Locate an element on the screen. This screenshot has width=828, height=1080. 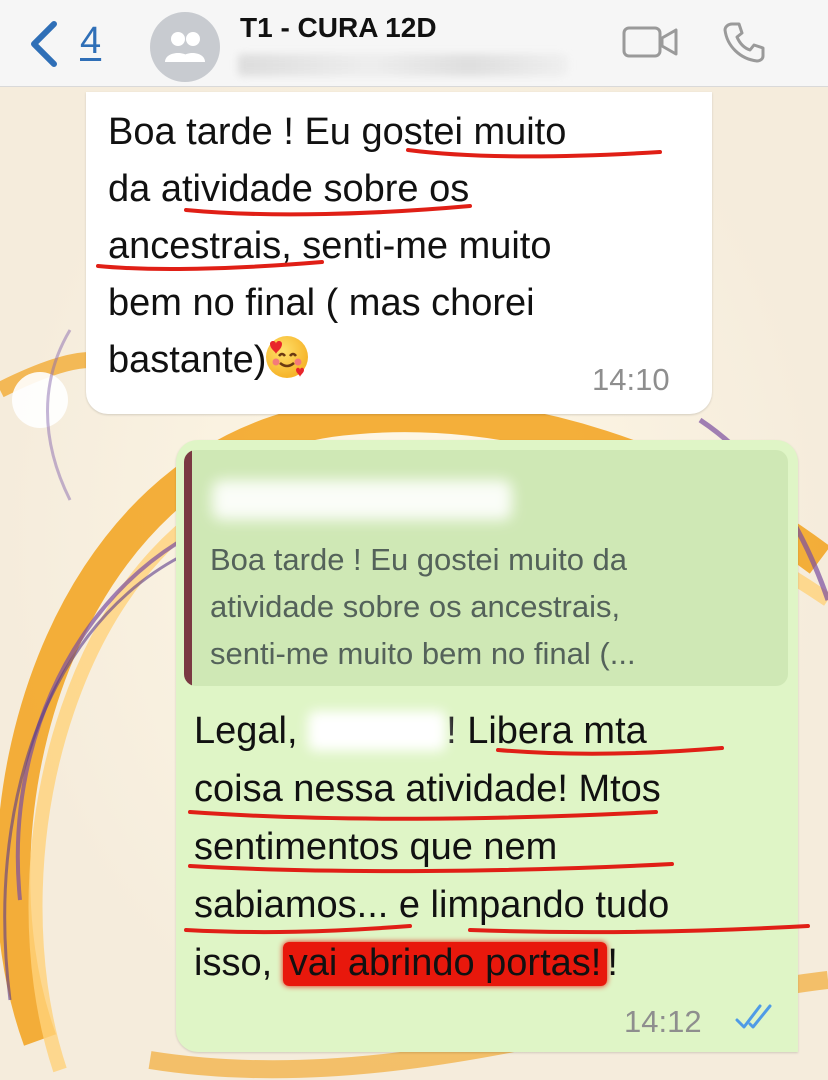
group-avatar is located at coordinates (185, 47).